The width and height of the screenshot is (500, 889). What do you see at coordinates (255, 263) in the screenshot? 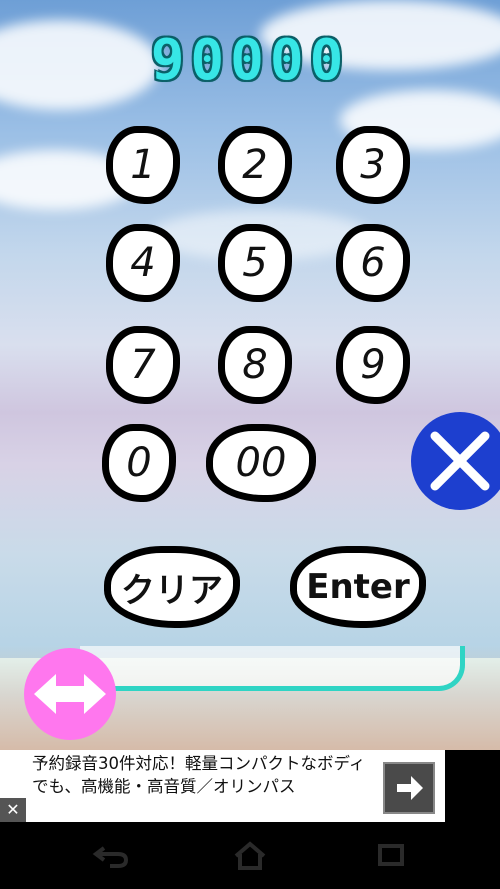
I see `key-5: 5` at bounding box center [255, 263].